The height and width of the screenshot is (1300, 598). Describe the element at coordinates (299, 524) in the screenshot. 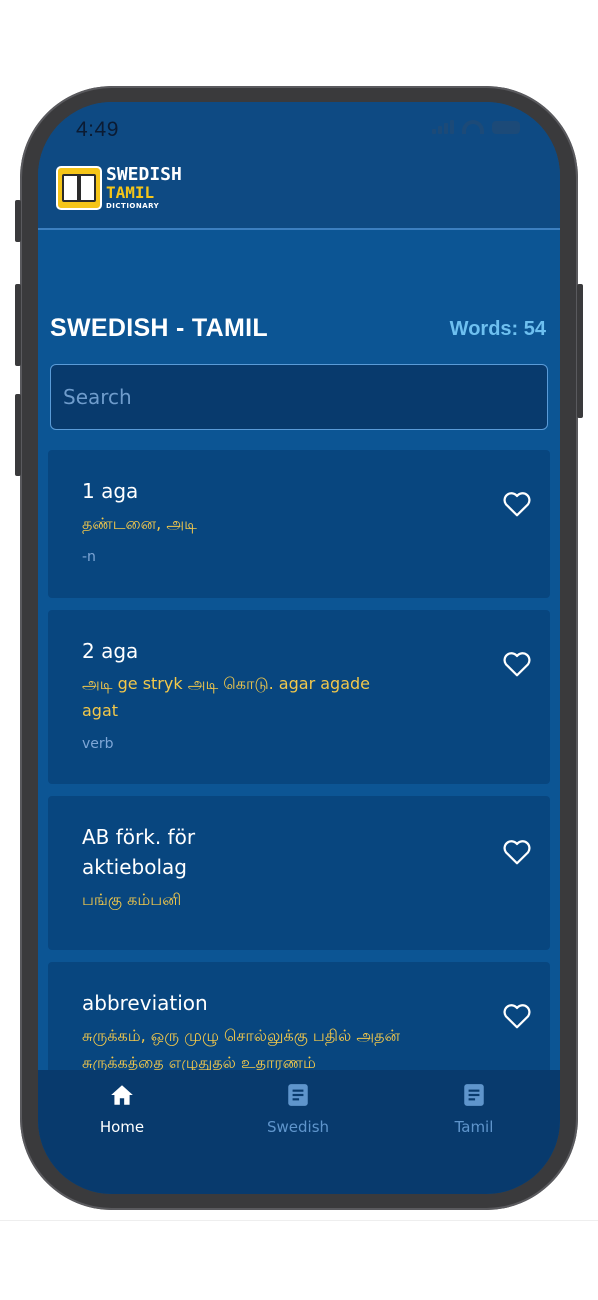

I see `entry-card: 1 aga தண்டனை, அடி -n` at that location.